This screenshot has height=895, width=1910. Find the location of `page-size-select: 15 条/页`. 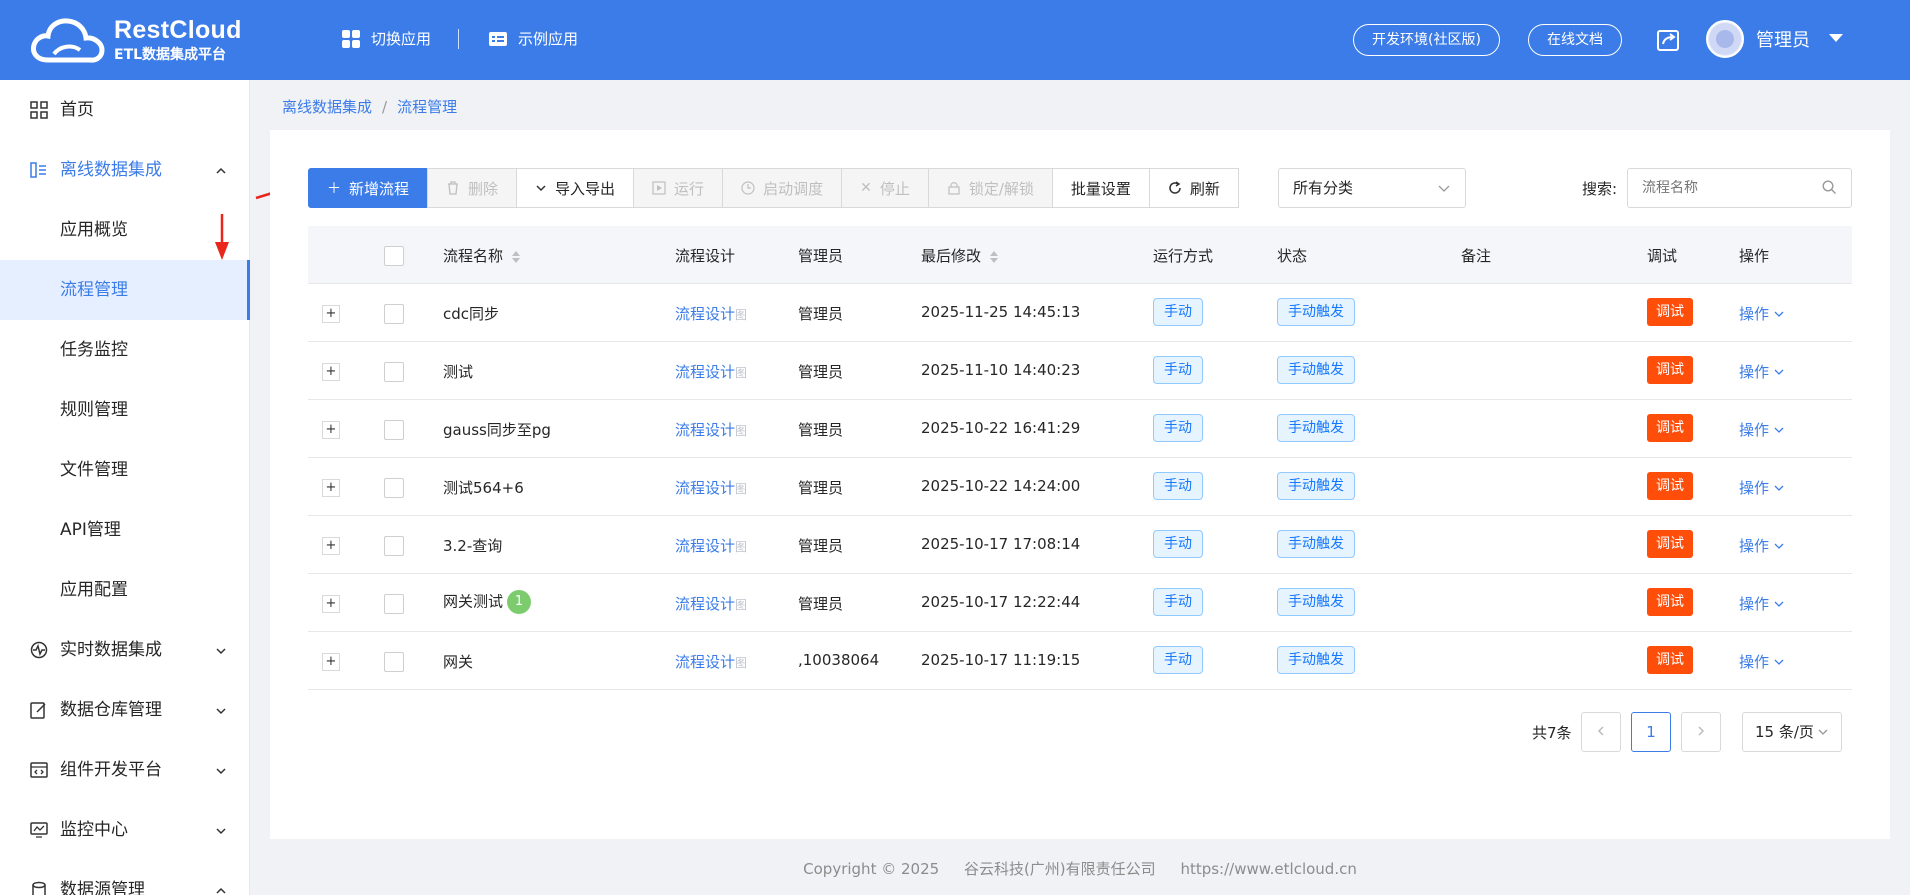

page-size-select: 15 条/页 is located at coordinates (1792, 732).